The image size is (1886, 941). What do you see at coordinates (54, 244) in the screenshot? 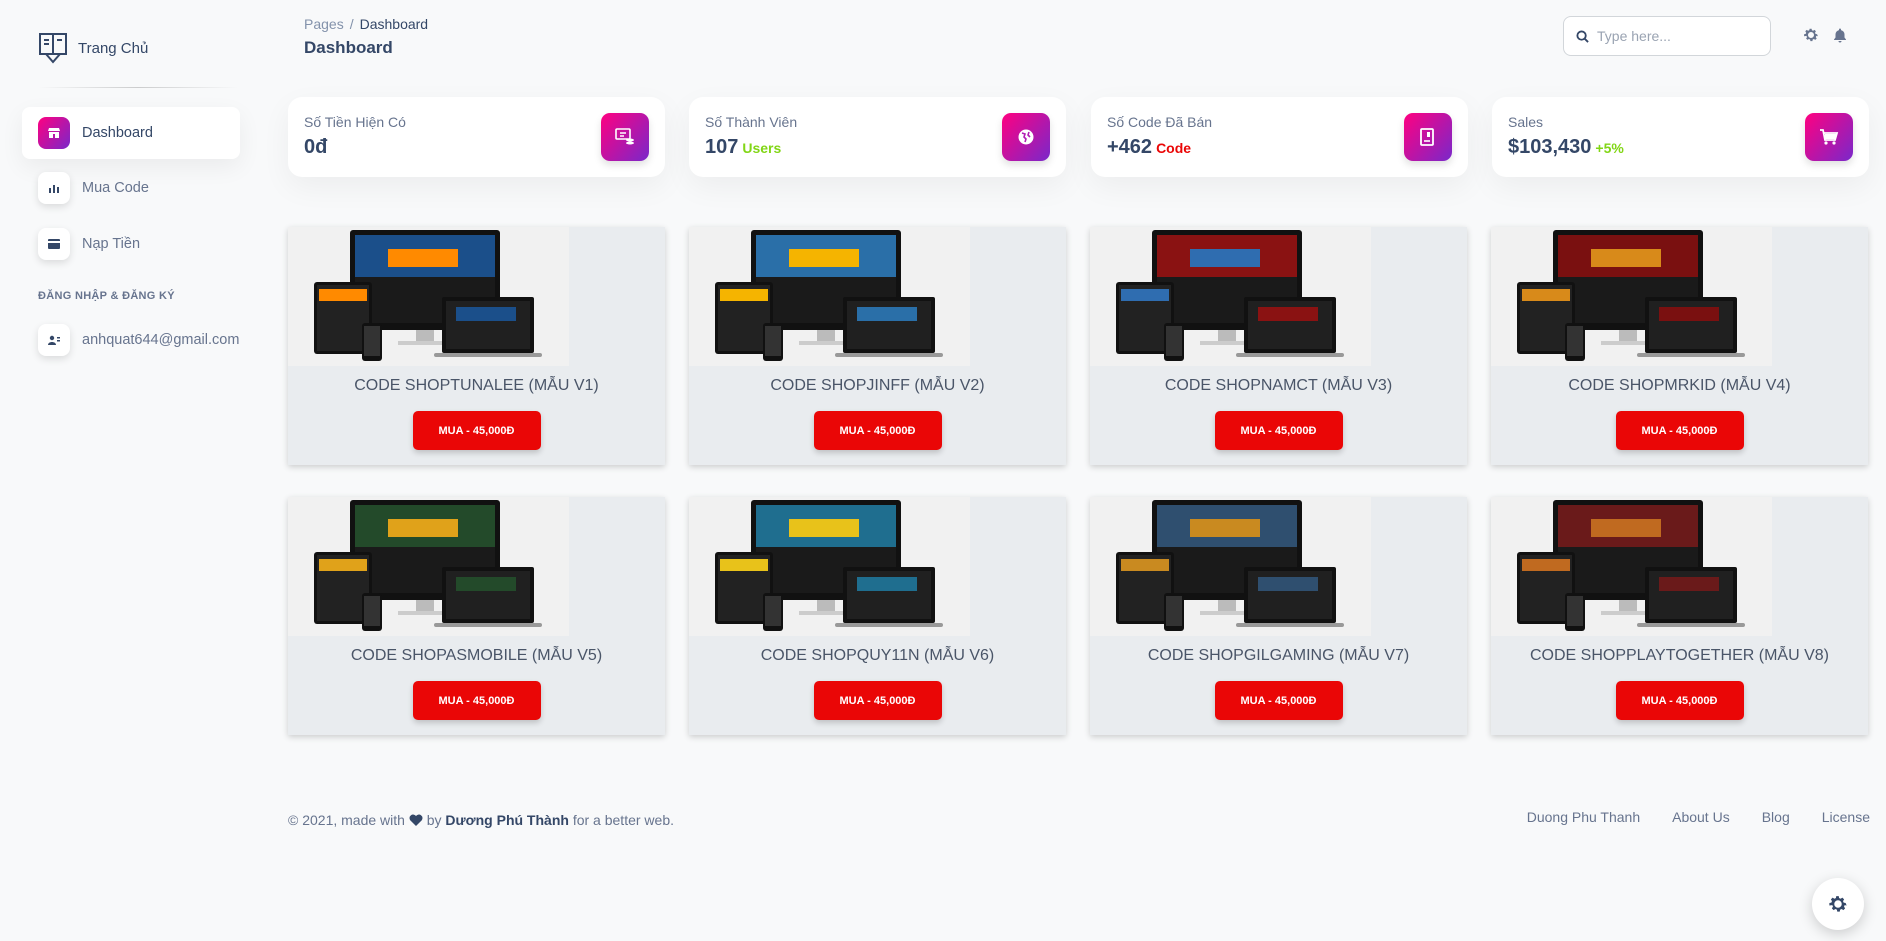
I see `credit-card-icon` at bounding box center [54, 244].